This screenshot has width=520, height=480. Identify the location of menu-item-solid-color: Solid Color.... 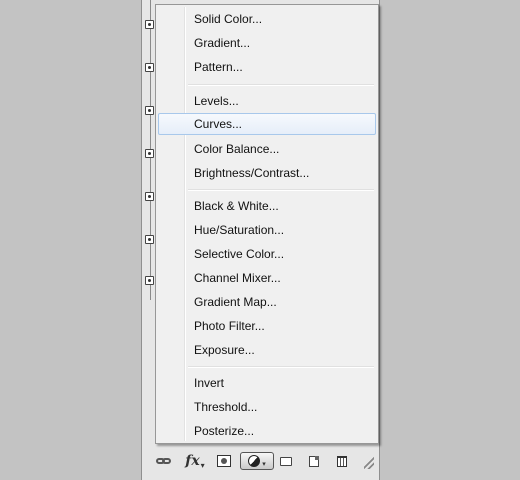
(267, 19).